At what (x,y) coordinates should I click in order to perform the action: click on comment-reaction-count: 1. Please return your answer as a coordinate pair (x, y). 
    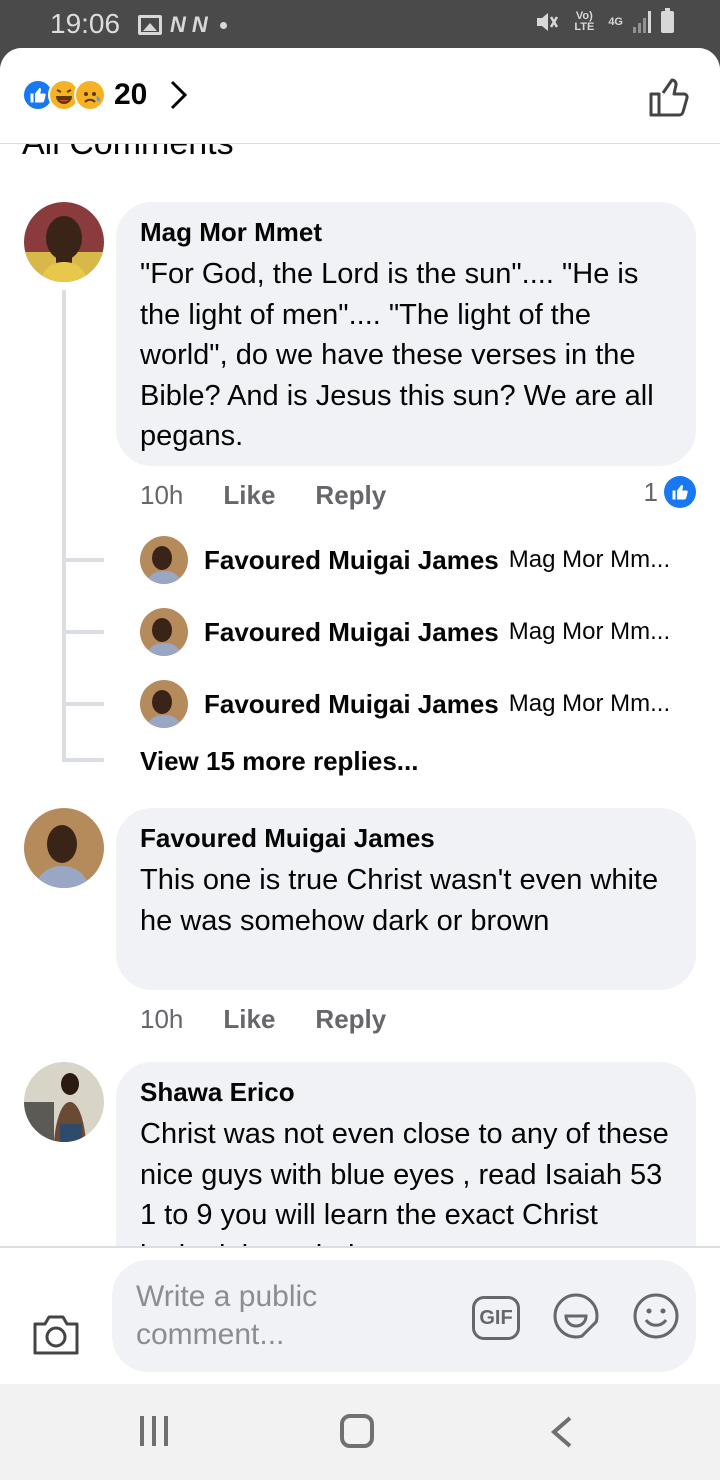
    Looking at the image, I should click on (670, 492).